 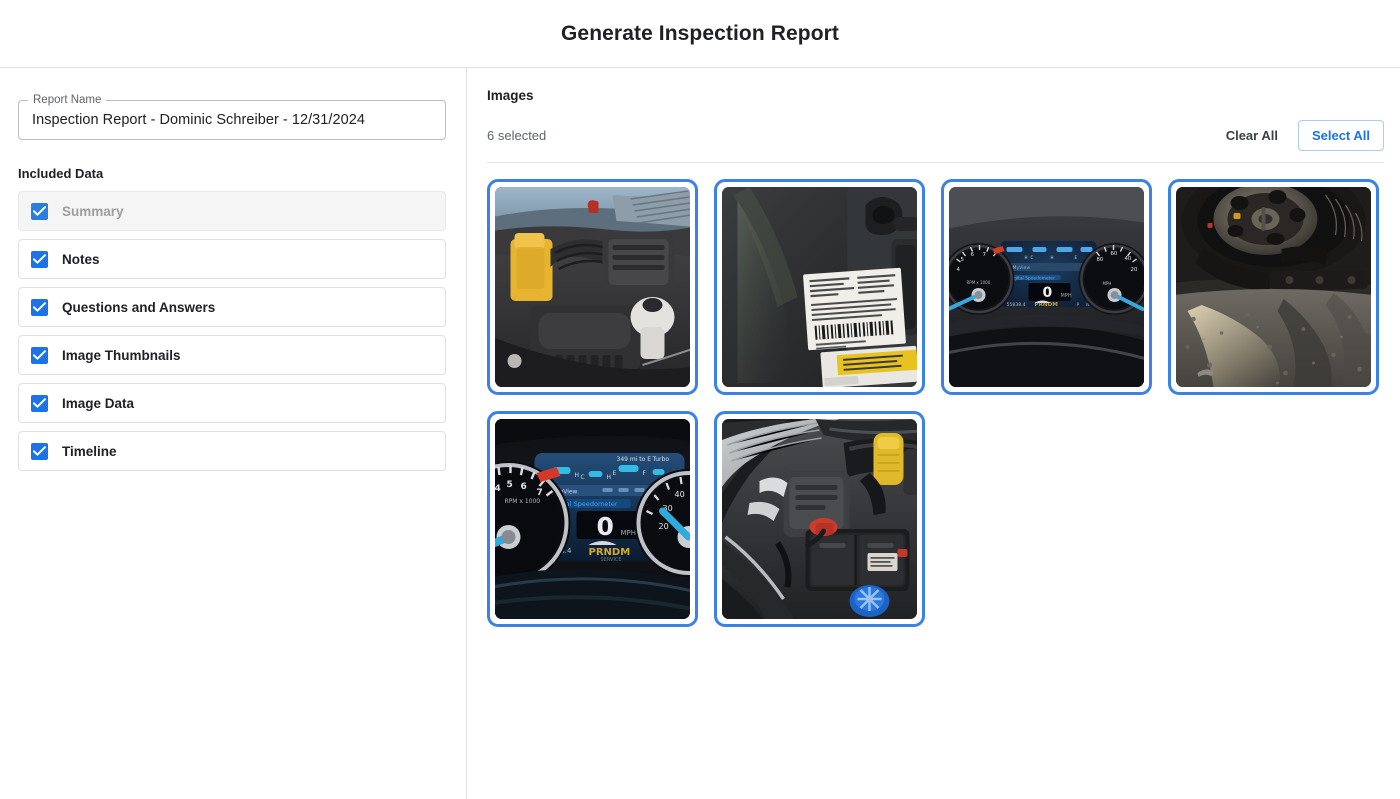 I want to click on svg-text: 20, so click(x=1134, y=270).